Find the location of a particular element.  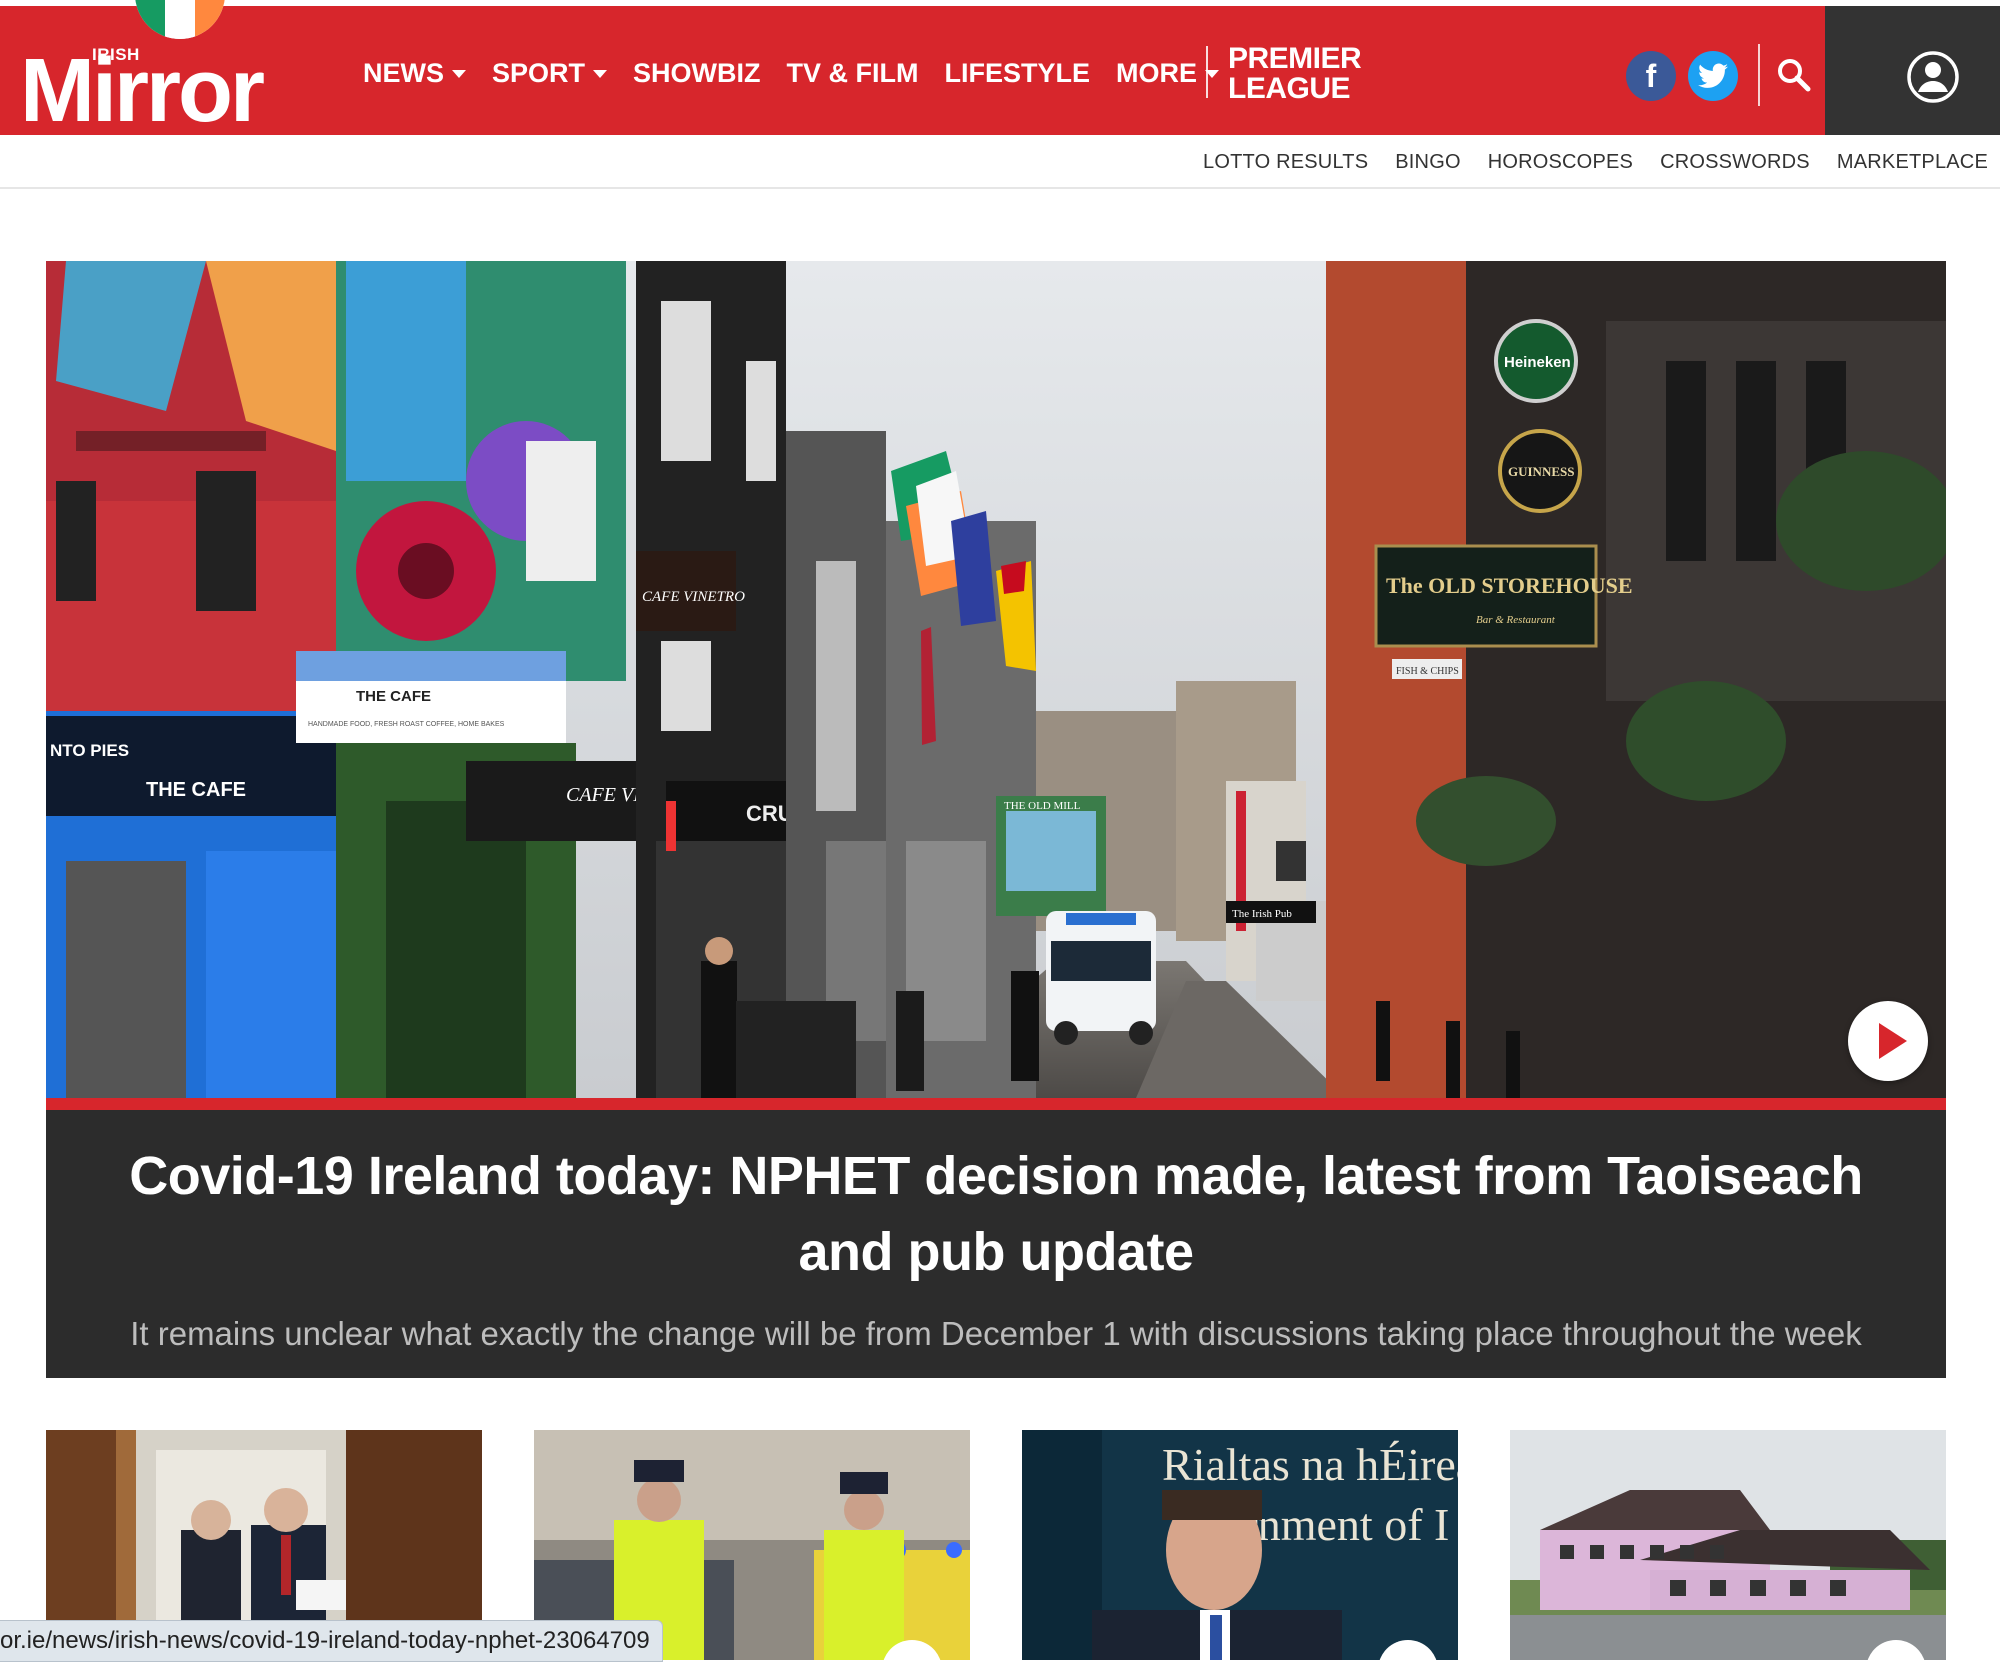

sign-fish: FISH & CHIPS is located at coordinates (1427, 671).